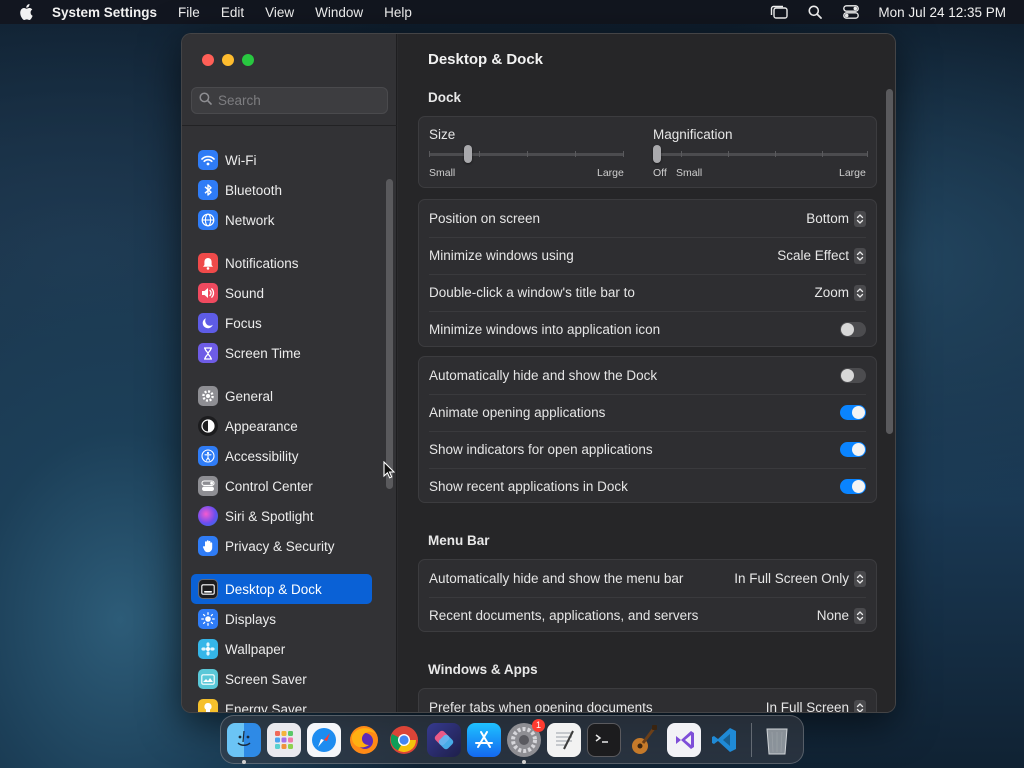  I want to click on menu-file: File, so click(189, 12).